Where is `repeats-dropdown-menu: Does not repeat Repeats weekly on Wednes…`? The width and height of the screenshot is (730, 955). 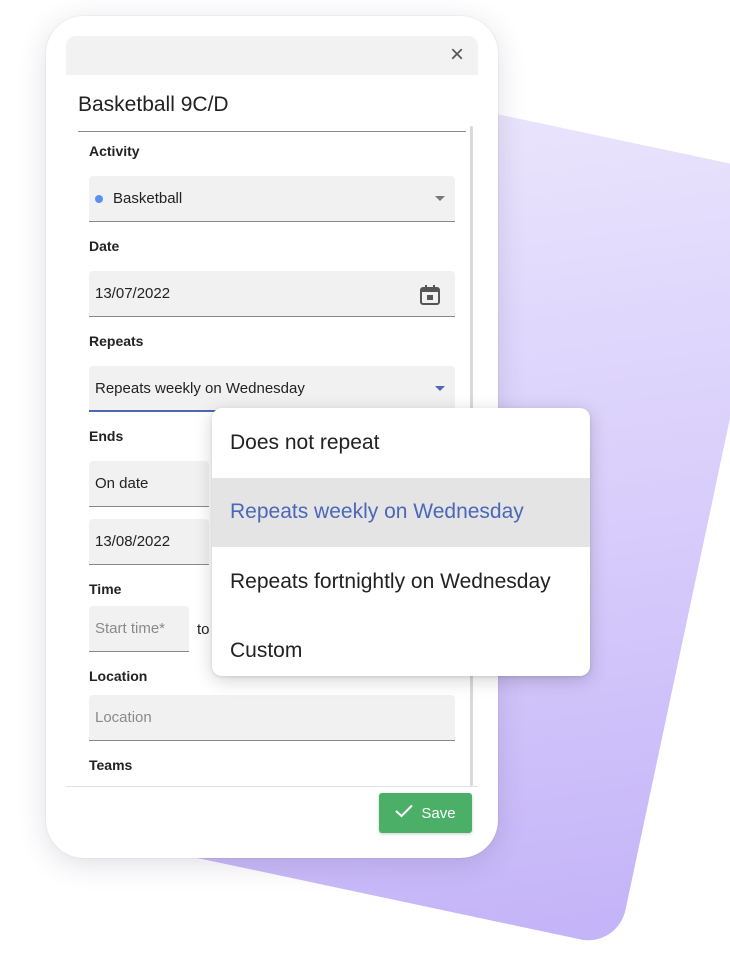
repeats-dropdown-menu: Does not repeat Repeats weekly on Wednes… is located at coordinates (401, 542).